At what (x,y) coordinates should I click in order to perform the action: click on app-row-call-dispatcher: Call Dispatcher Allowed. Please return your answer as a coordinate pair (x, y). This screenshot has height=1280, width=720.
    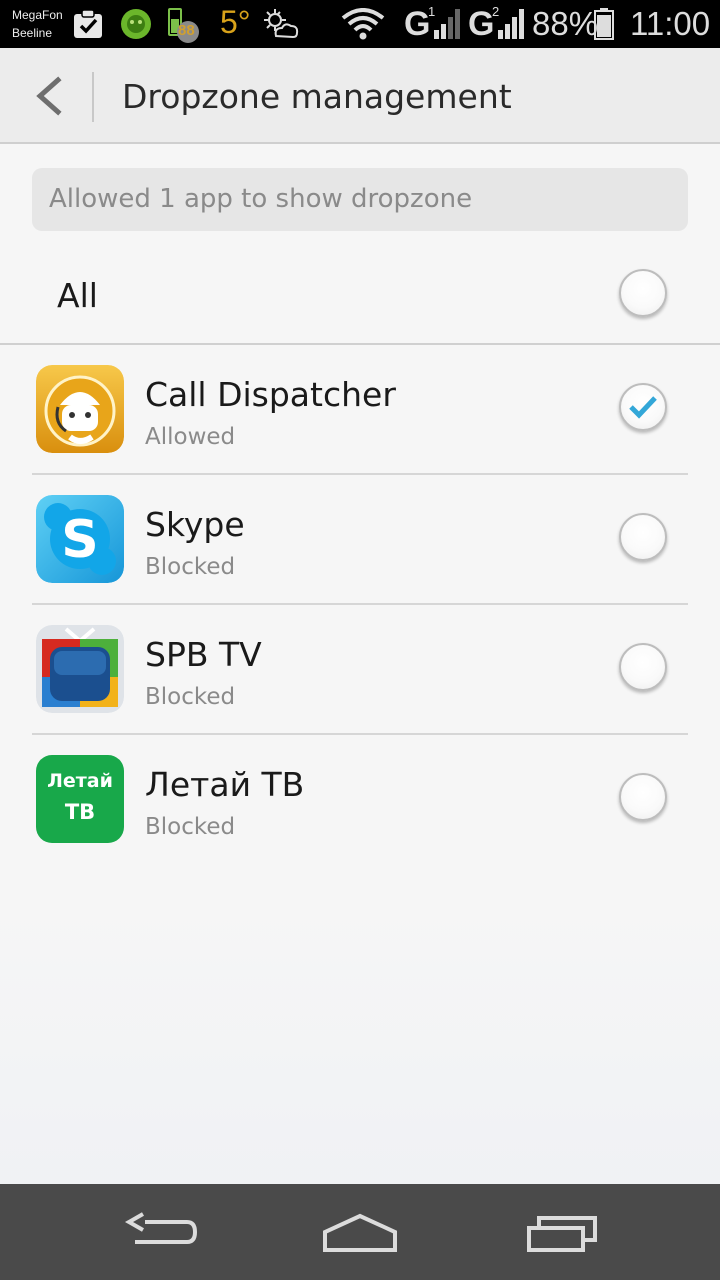
    Looking at the image, I should click on (360, 410).